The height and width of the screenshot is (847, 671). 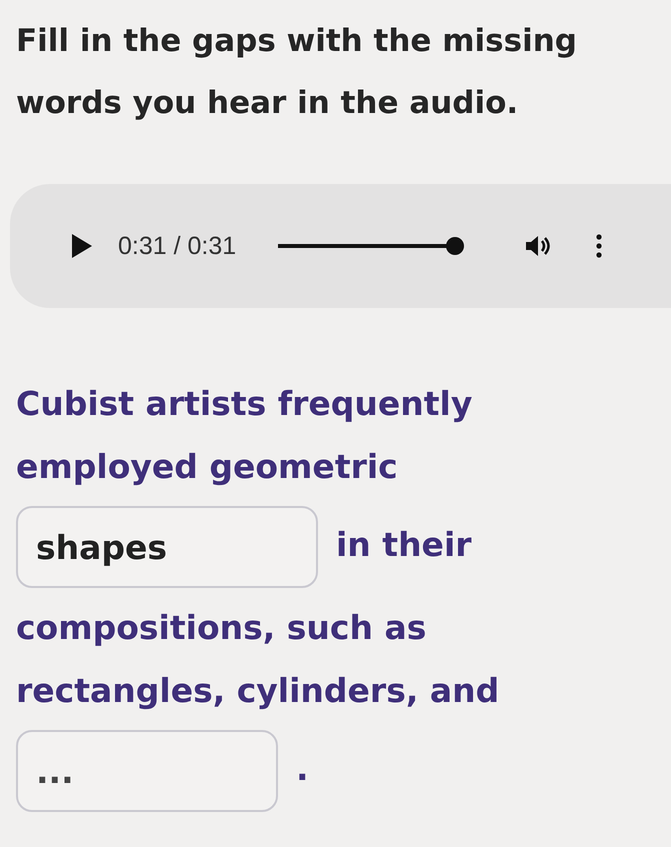 What do you see at coordinates (82, 246) in the screenshot?
I see `play-icon` at bounding box center [82, 246].